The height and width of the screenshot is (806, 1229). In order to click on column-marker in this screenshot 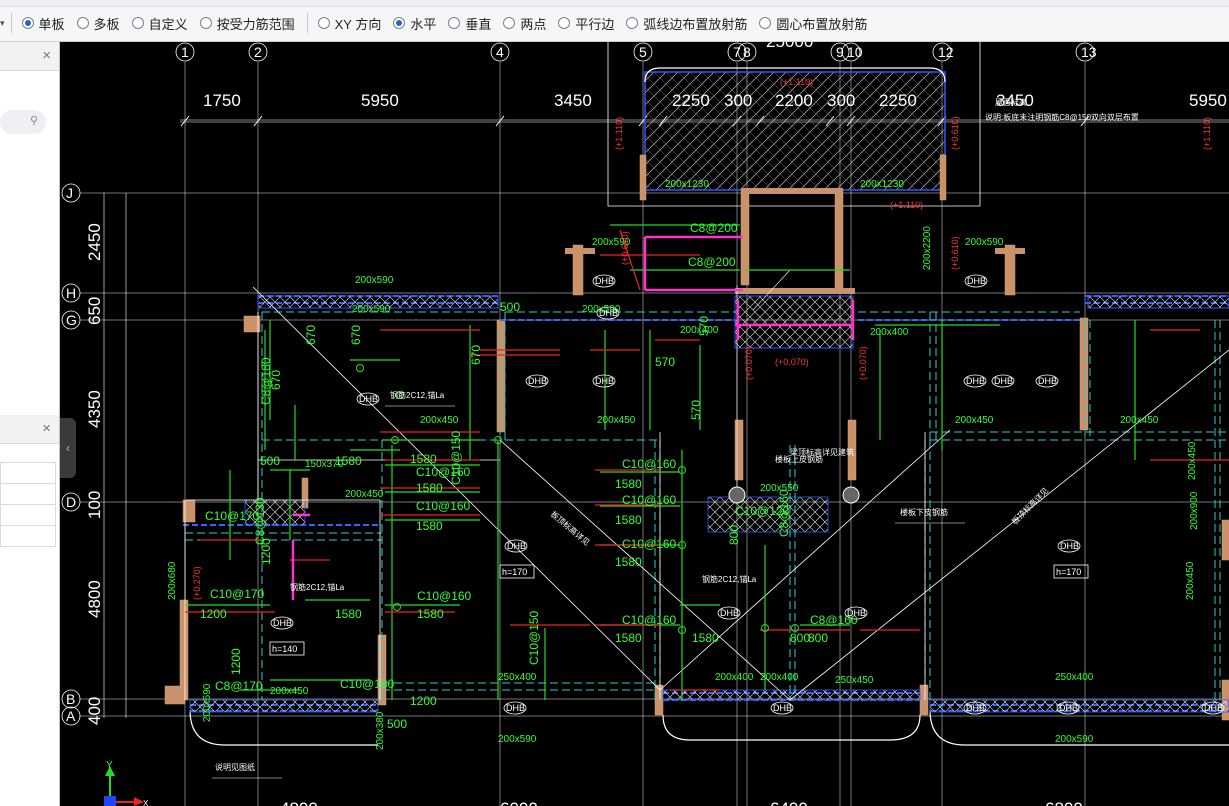, I will do `click(851, 495)`.